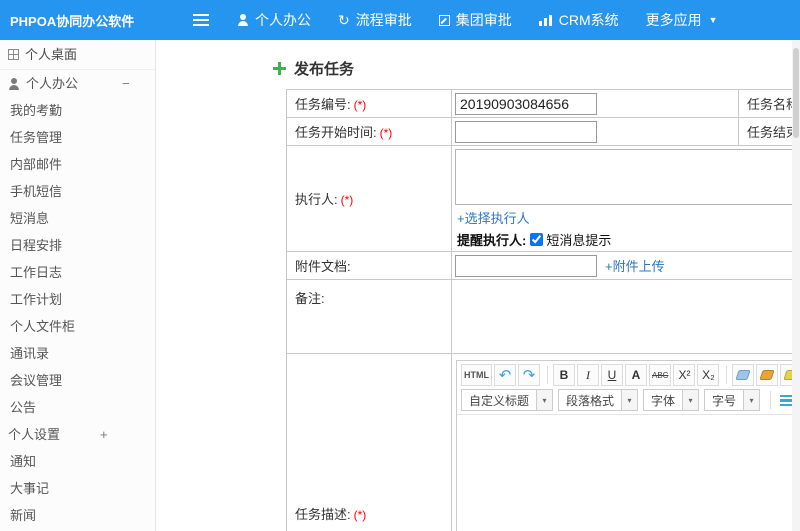 This screenshot has height=531, width=800. I want to click on subscript-button: X₂, so click(708, 375).